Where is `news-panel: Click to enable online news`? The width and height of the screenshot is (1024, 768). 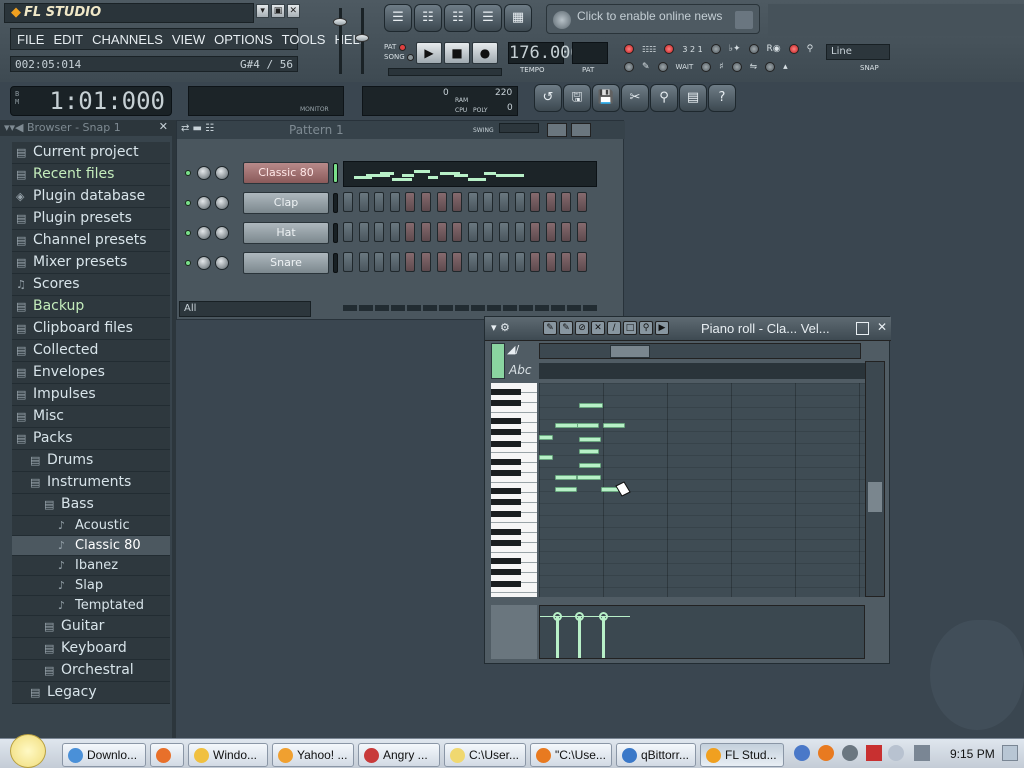 news-panel: Click to enable online news is located at coordinates (653, 19).